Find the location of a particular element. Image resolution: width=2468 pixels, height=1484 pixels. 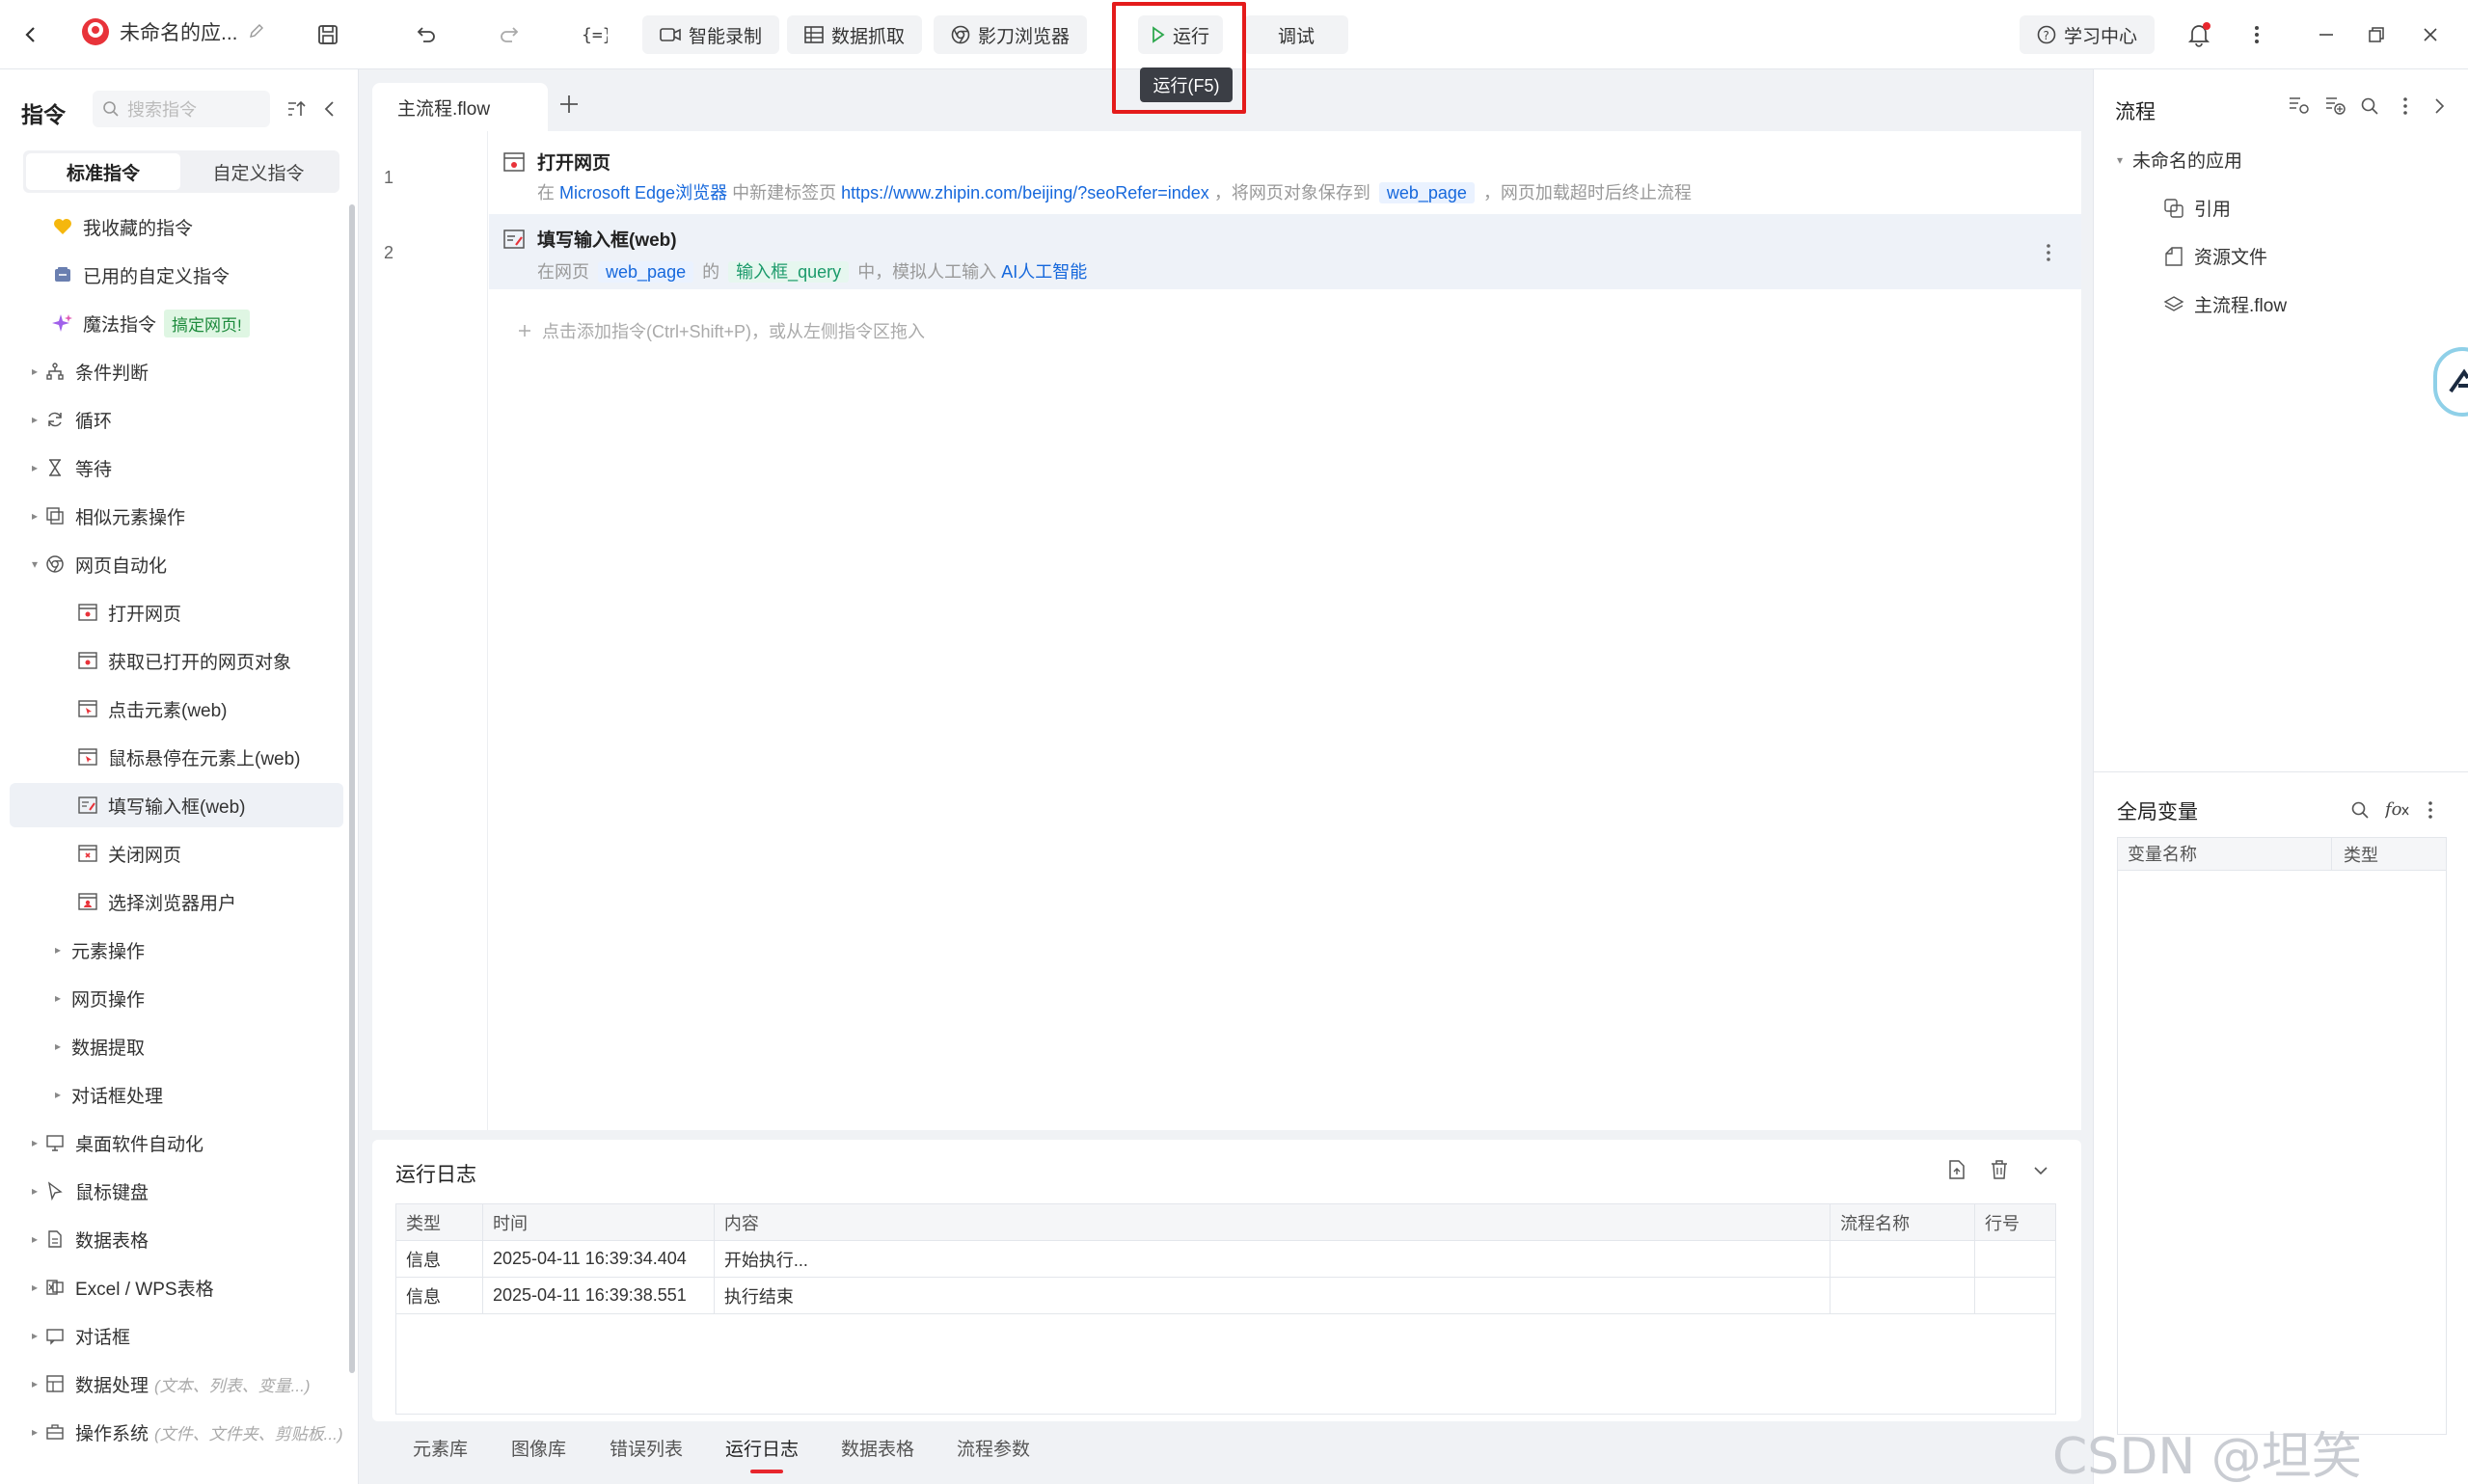

tree-mouse-keyboard: ▸ 鼠标键盘 is located at coordinates (171, 1191).